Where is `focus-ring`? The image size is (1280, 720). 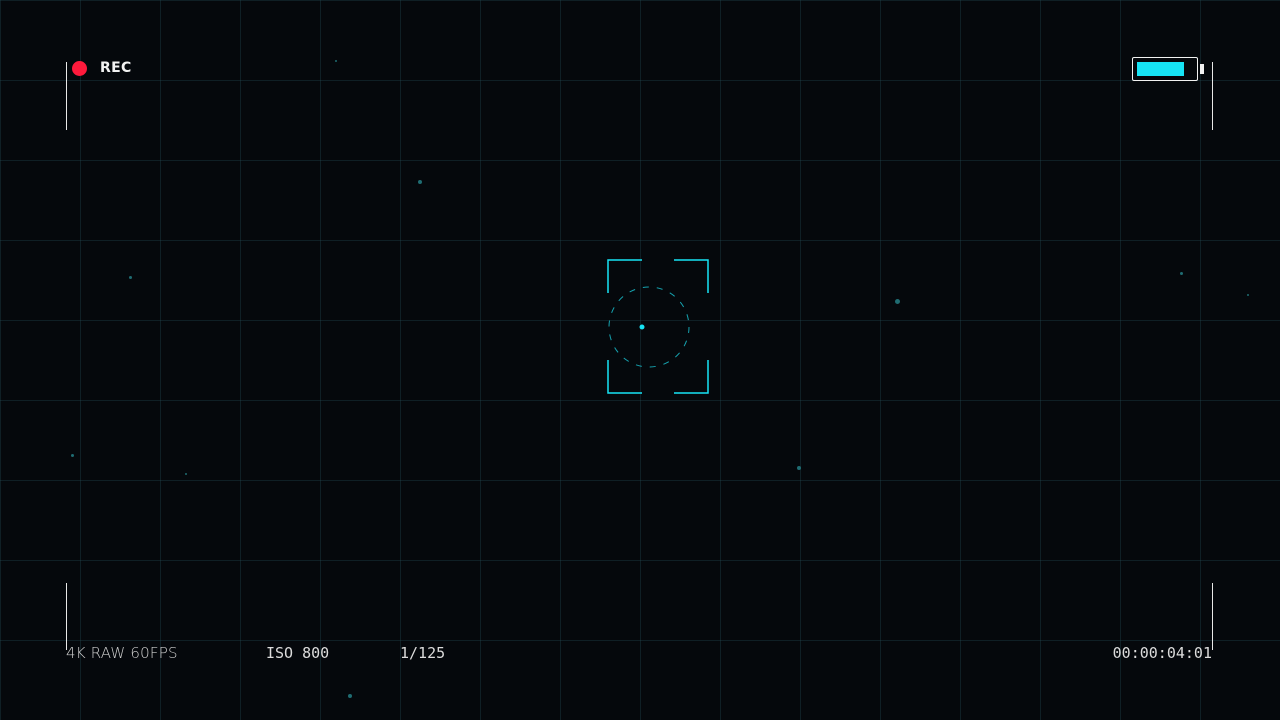
focus-ring is located at coordinates (649, 327).